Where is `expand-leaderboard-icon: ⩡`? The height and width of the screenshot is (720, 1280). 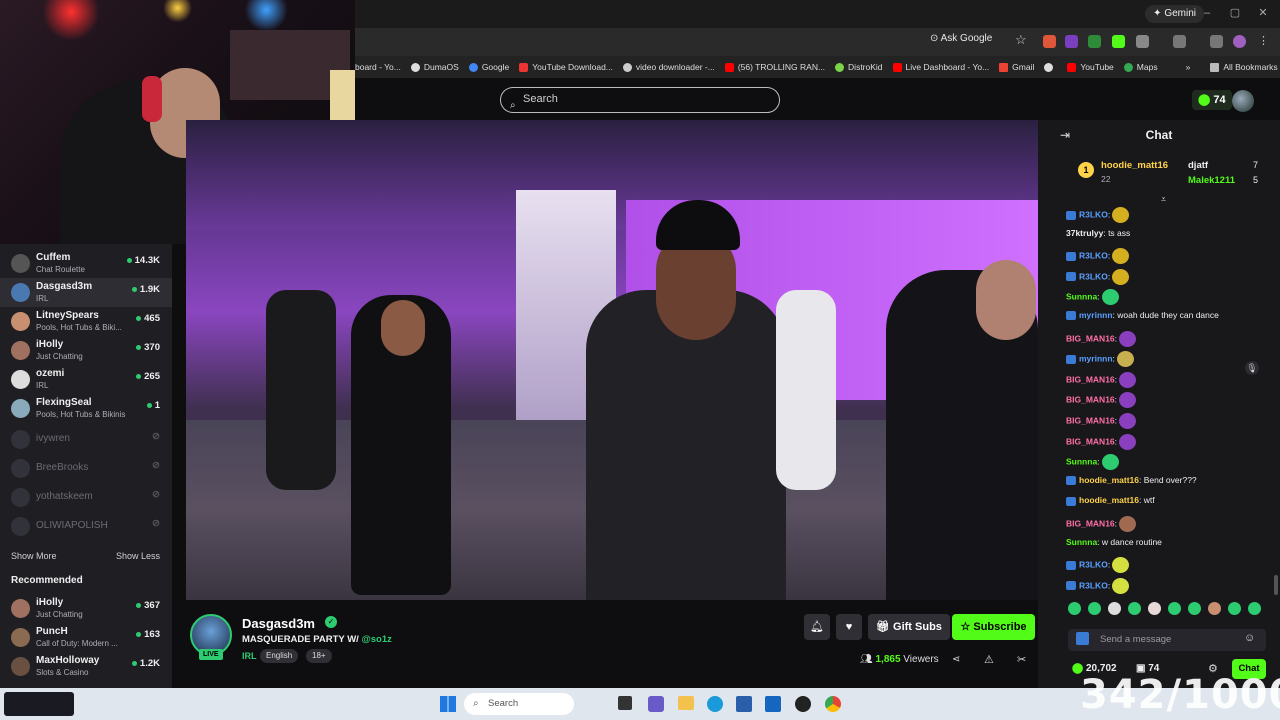
expand-leaderboard-icon: ⩡ is located at coordinates (1163, 199).